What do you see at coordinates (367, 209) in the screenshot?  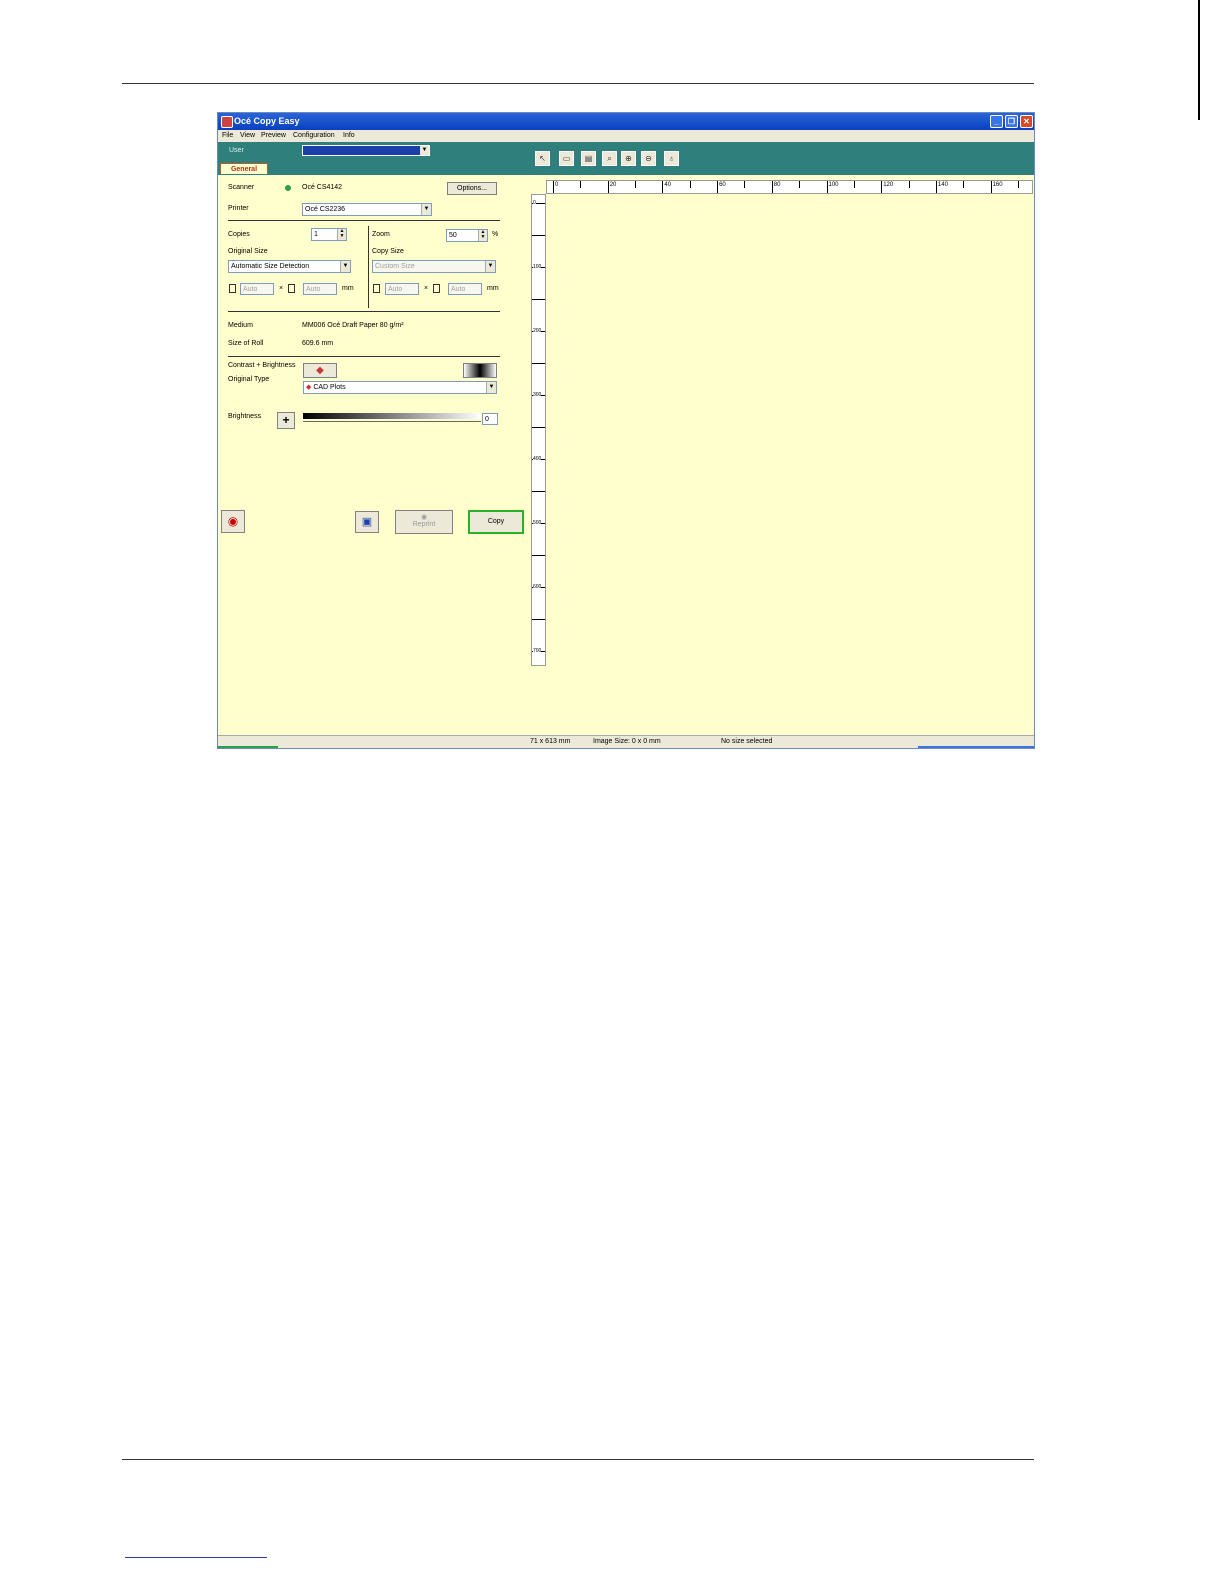 I see `printer-select: Océ CS2236 ▼` at bounding box center [367, 209].